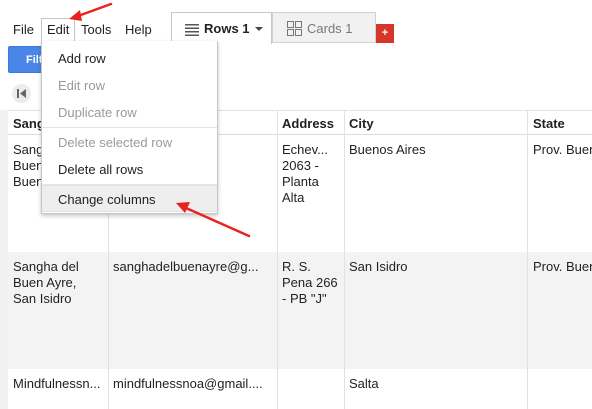 This screenshot has width=592, height=409. What do you see at coordinates (91, 11) in the screenshot?
I see `arrow-to-edit-menu` at bounding box center [91, 11].